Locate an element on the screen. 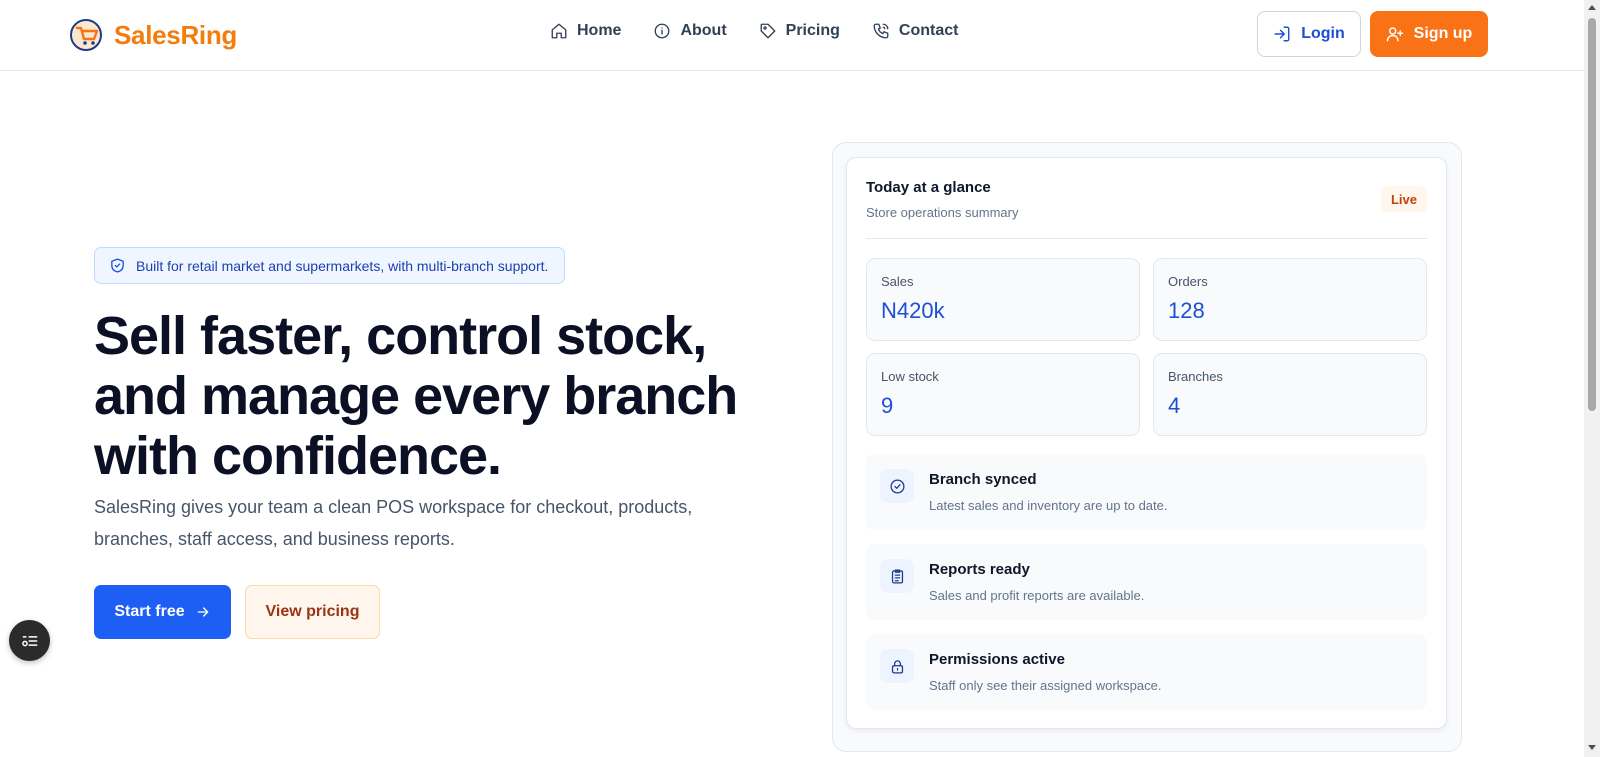 The height and width of the screenshot is (757, 1600). login-button: Login is located at coordinates (1309, 34).